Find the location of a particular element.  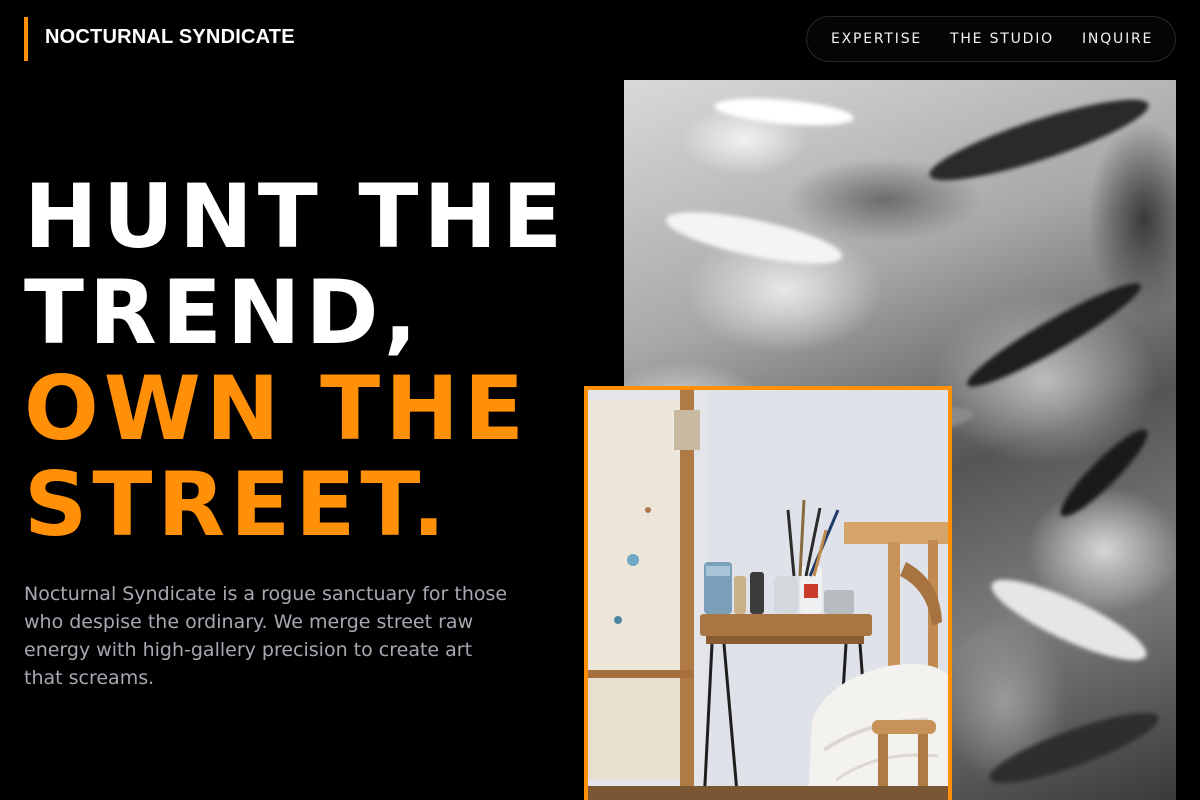

nav-link-expertise: EXPERTISE is located at coordinates (876, 39).